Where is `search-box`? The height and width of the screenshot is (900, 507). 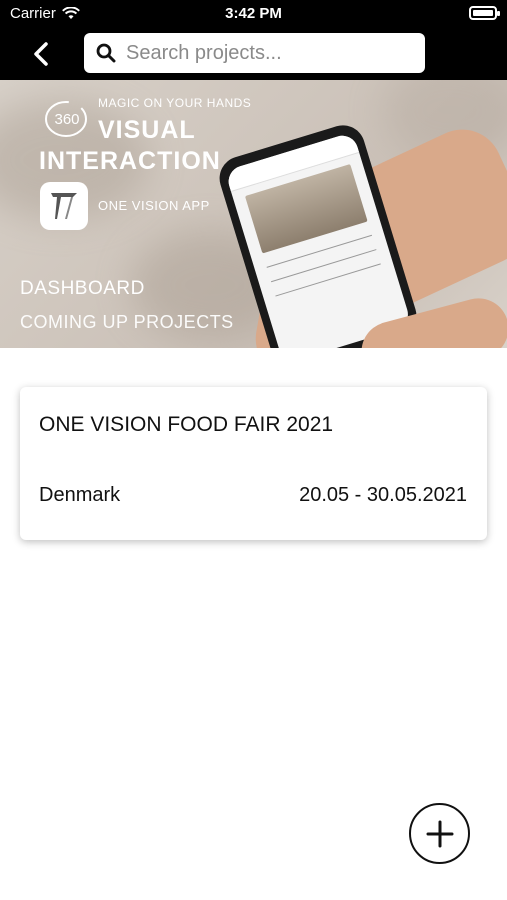 search-box is located at coordinates (254, 53).